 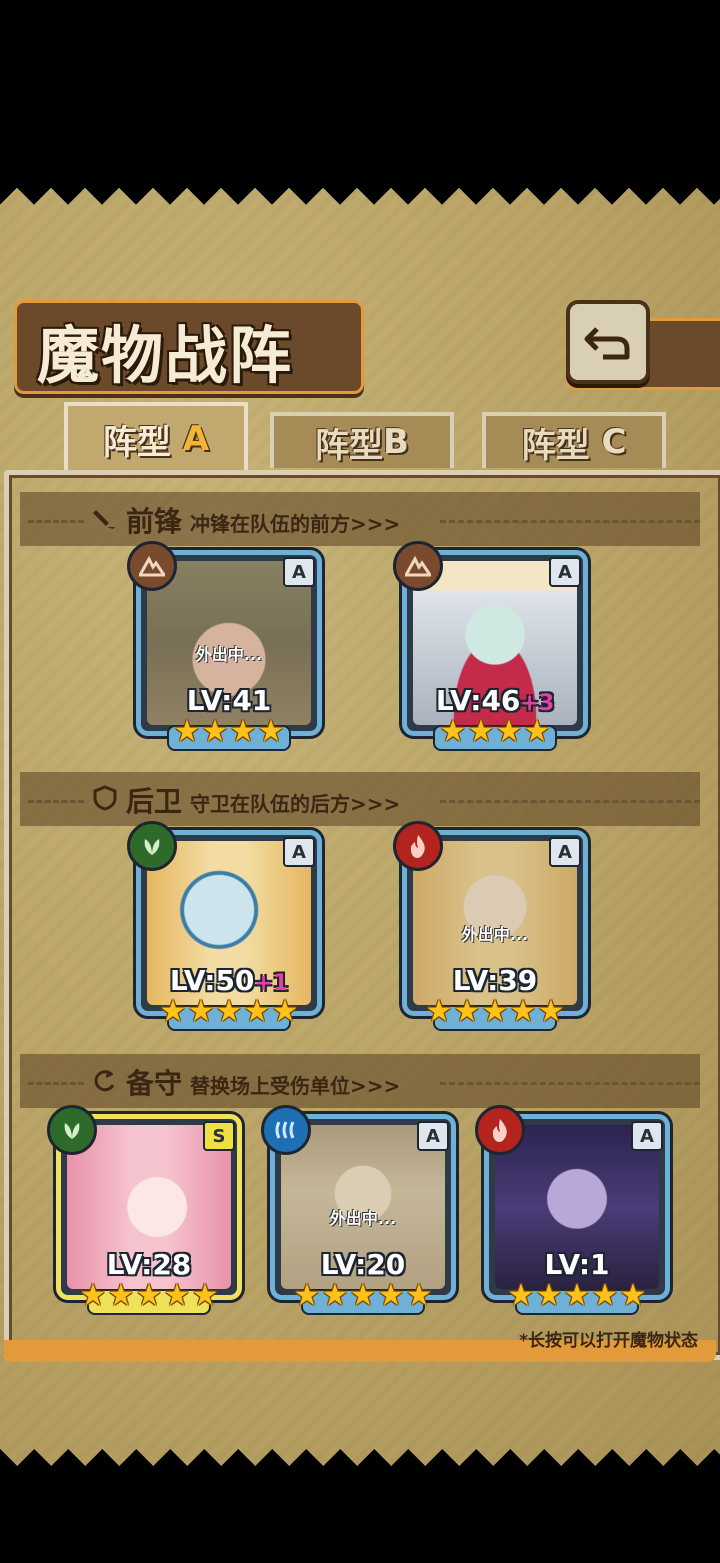 I want to click on monster-card-vanguard-1: 外出中... LV:41 A ★ ★ ★ ★, so click(x=224, y=646).